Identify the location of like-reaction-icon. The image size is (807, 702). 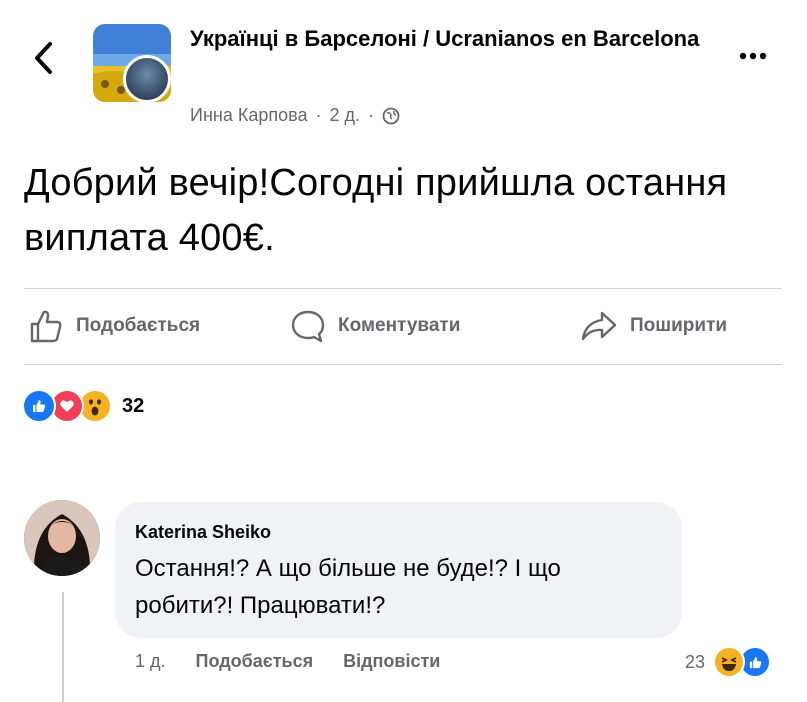
(39, 406).